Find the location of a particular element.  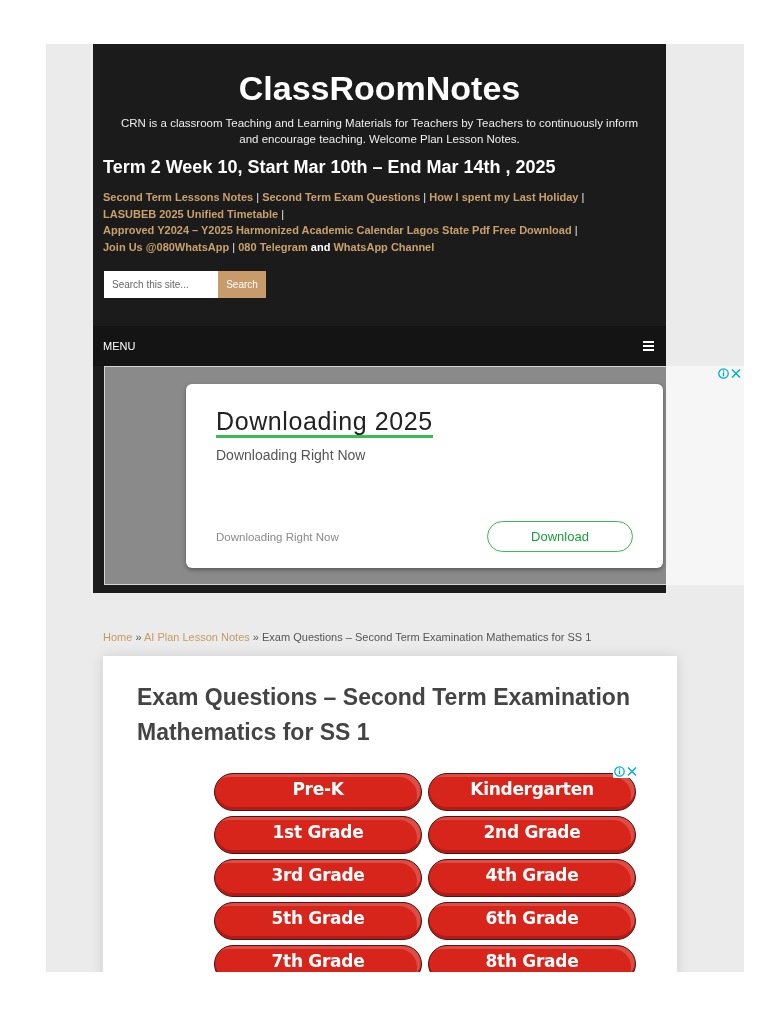

nav-link: Join Us @080WhatsApp is located at coordinates (166, 246).